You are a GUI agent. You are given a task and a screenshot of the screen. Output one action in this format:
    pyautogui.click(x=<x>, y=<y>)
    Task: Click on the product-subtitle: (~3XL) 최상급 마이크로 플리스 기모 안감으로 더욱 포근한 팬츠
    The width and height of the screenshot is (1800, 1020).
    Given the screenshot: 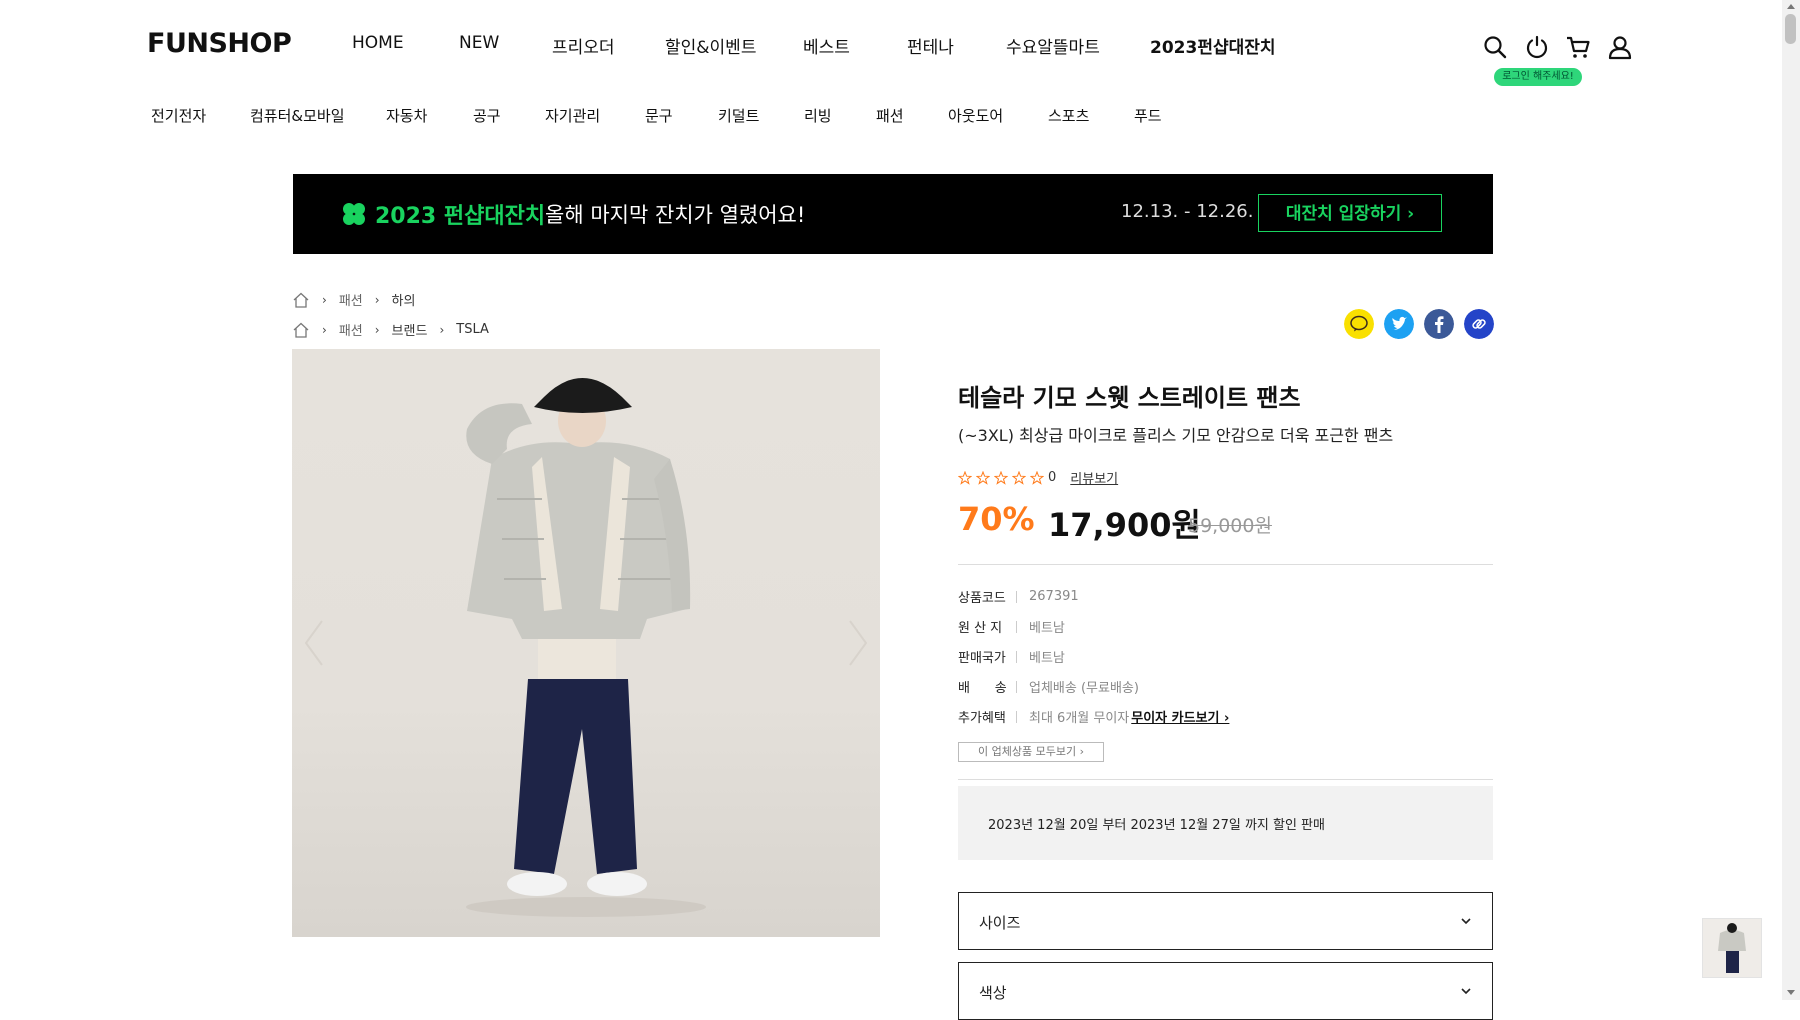 What is the action you would take?
    pyautogui.click(x=1176, y=435)
    